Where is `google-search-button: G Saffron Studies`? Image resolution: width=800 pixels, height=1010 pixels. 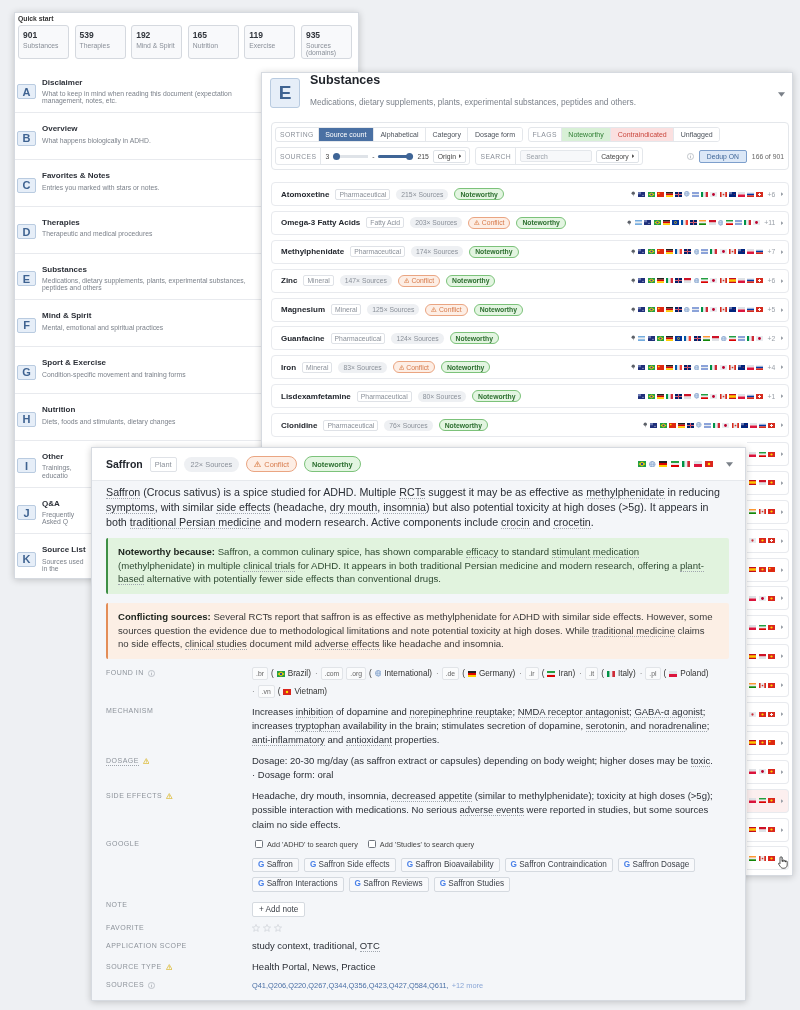 google-search-button: G Saffron Studies is located at coordinates (472, 884).